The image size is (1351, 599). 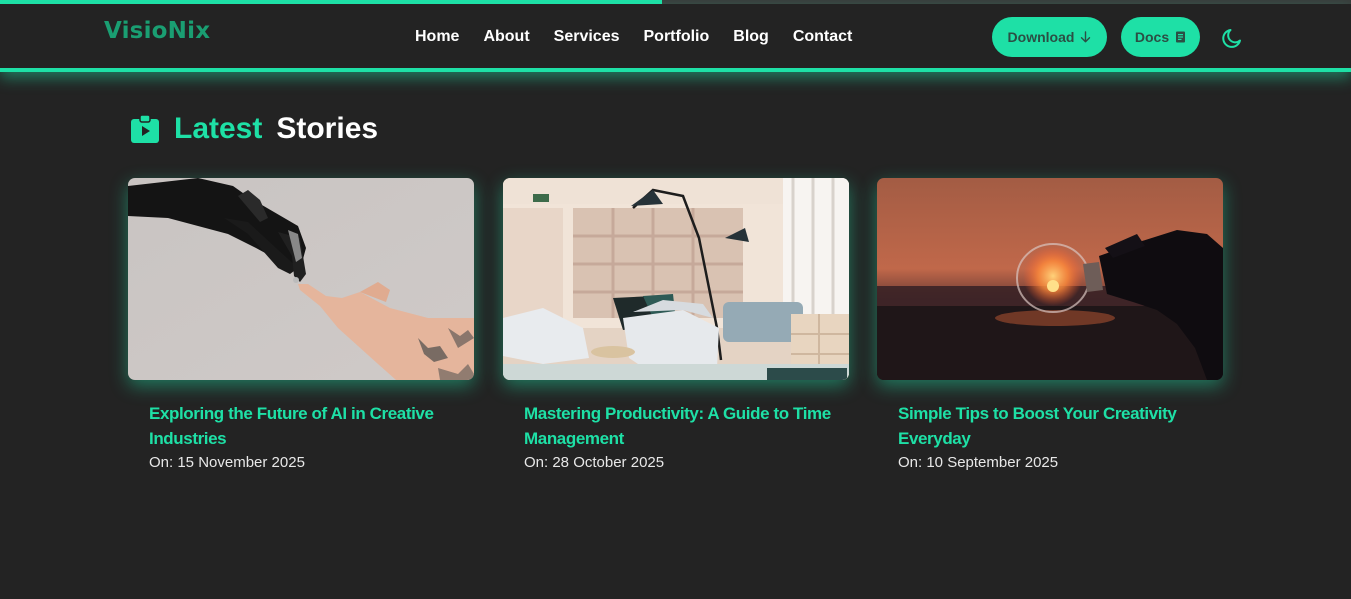 I want to click on docs-button: Docs, so click(x=1160, y=37).